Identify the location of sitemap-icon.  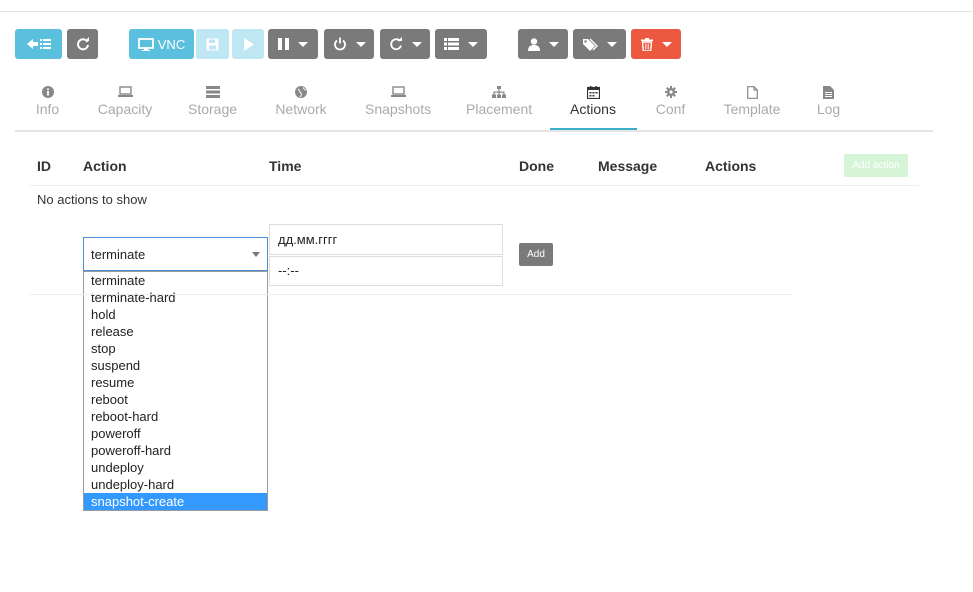
(499, 93).